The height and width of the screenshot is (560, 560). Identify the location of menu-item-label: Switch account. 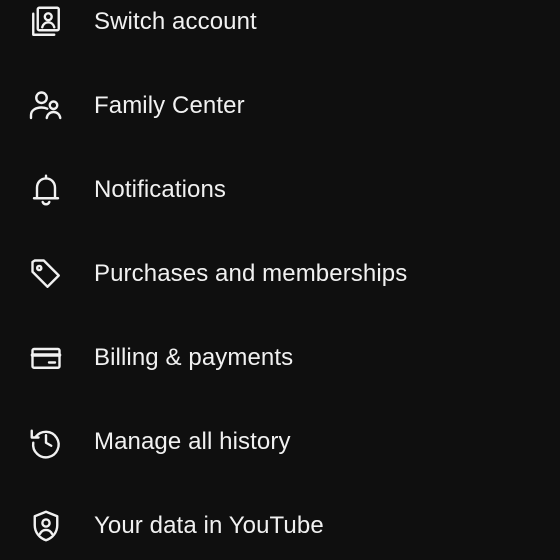
(175, 21).